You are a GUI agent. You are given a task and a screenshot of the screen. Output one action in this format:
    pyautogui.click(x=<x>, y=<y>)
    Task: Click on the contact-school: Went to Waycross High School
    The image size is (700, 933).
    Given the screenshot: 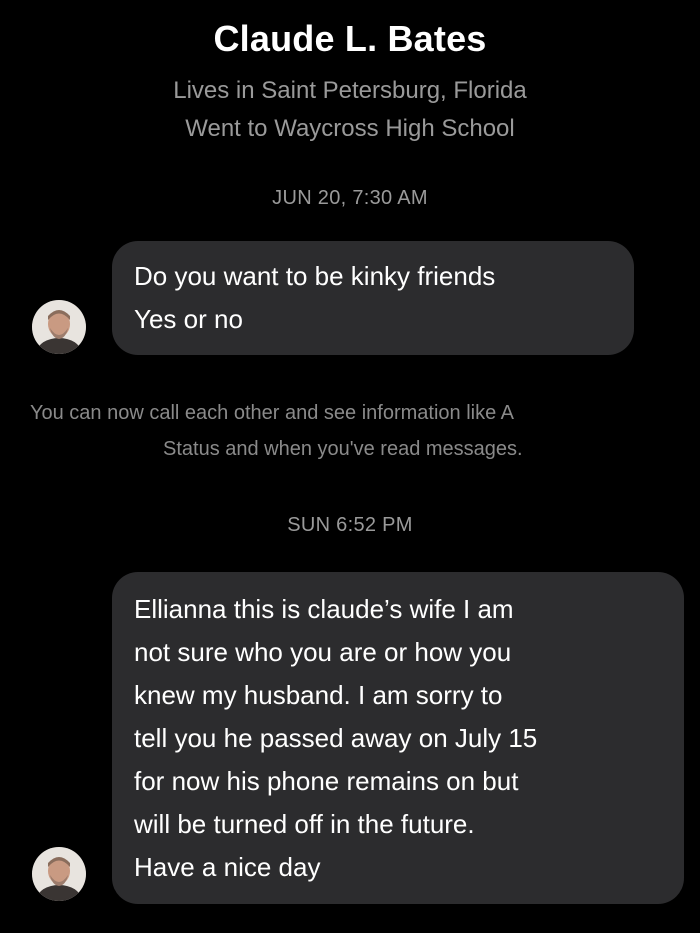 What is the action you would take?
    pyautogui.click(x=350, y=128)
    